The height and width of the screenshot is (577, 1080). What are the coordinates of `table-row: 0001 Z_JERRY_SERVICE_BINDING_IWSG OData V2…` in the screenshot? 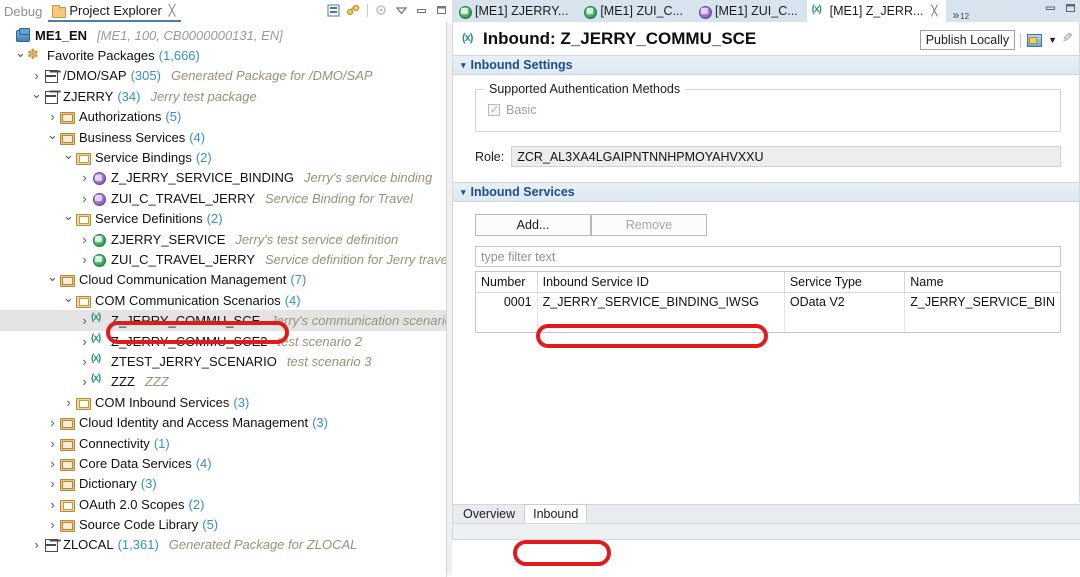 It's located at (768, 302).